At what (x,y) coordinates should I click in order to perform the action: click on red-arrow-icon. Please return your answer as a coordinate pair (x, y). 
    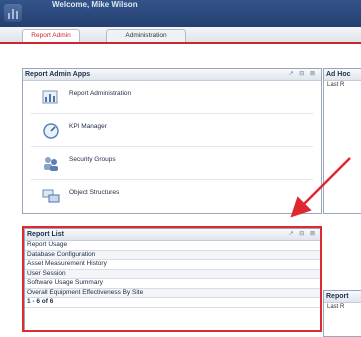
    Looking at the image, I should click on (320, 187).